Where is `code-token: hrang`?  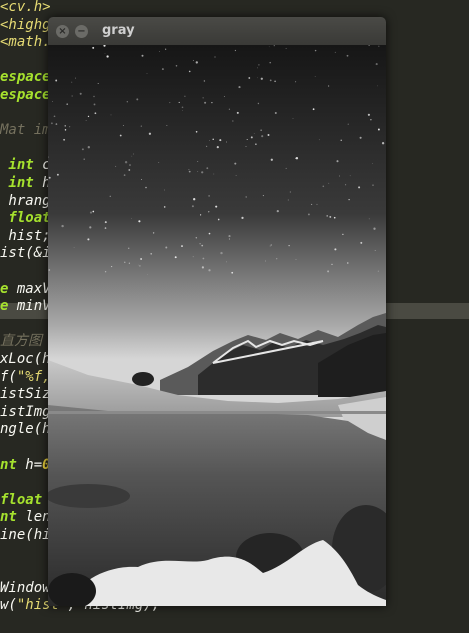
code-token: hrang is located at coordinates (25, 200).